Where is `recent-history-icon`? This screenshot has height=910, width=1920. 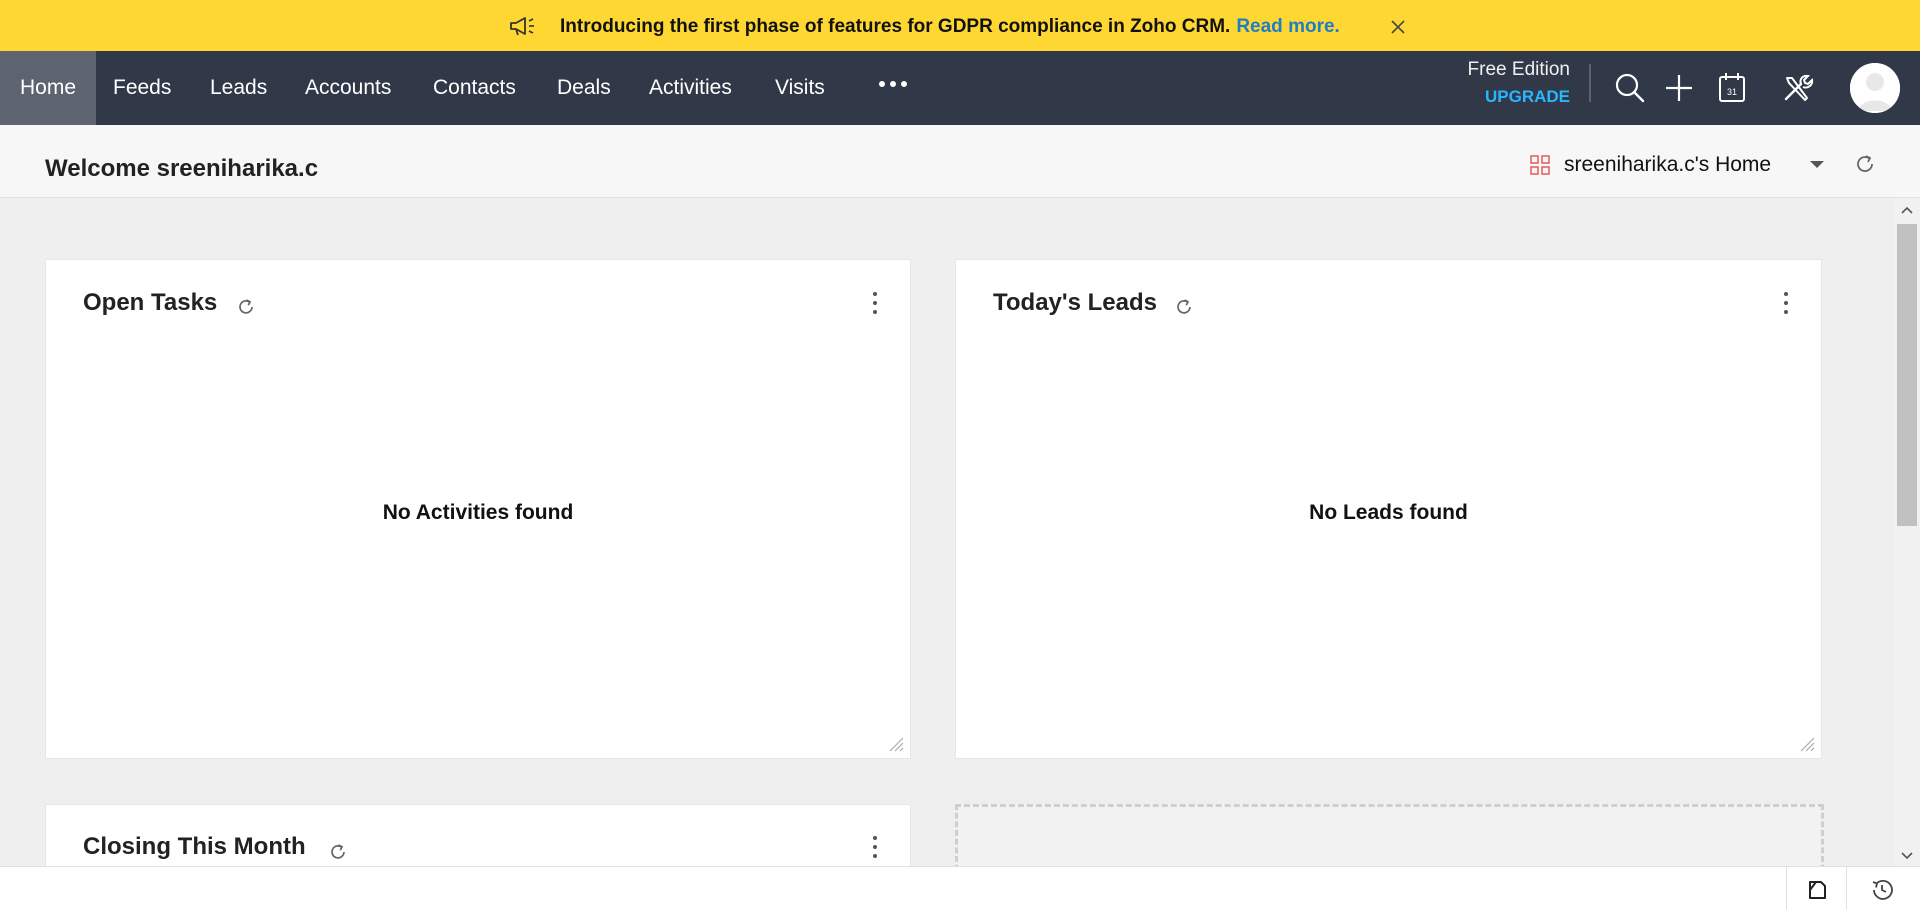
recent-history-icon is located at coordinates (1882, 890).